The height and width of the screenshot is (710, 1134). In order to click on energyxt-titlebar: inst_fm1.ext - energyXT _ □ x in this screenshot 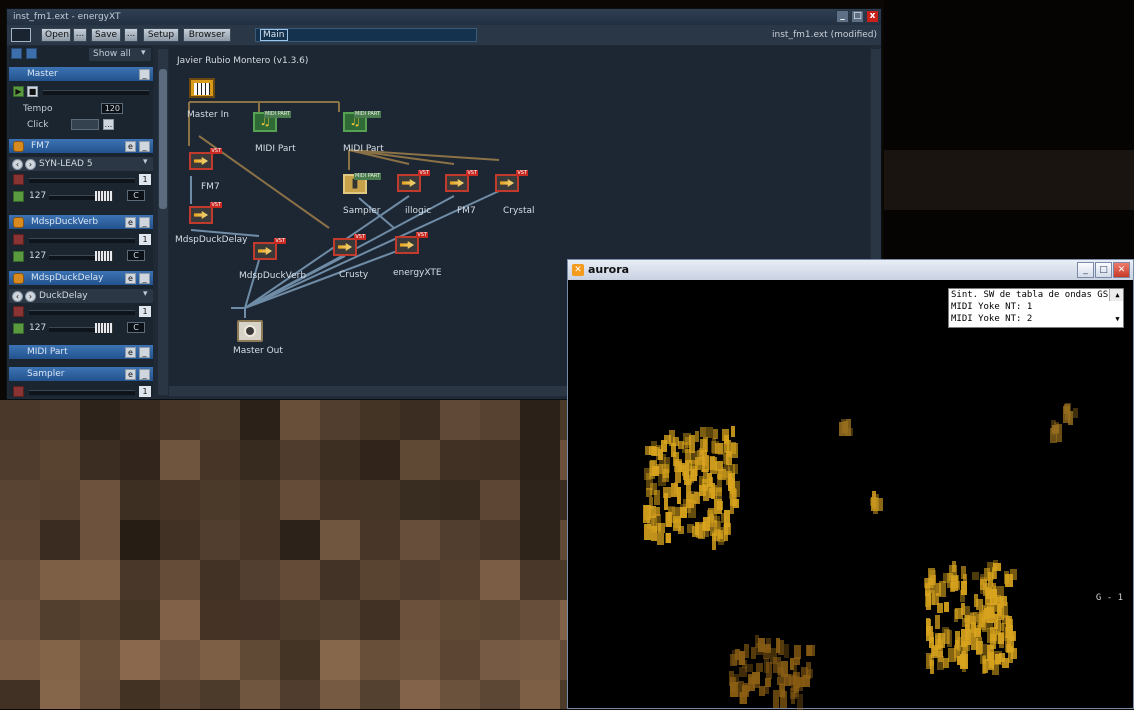, I will do `click(444, 17)`.